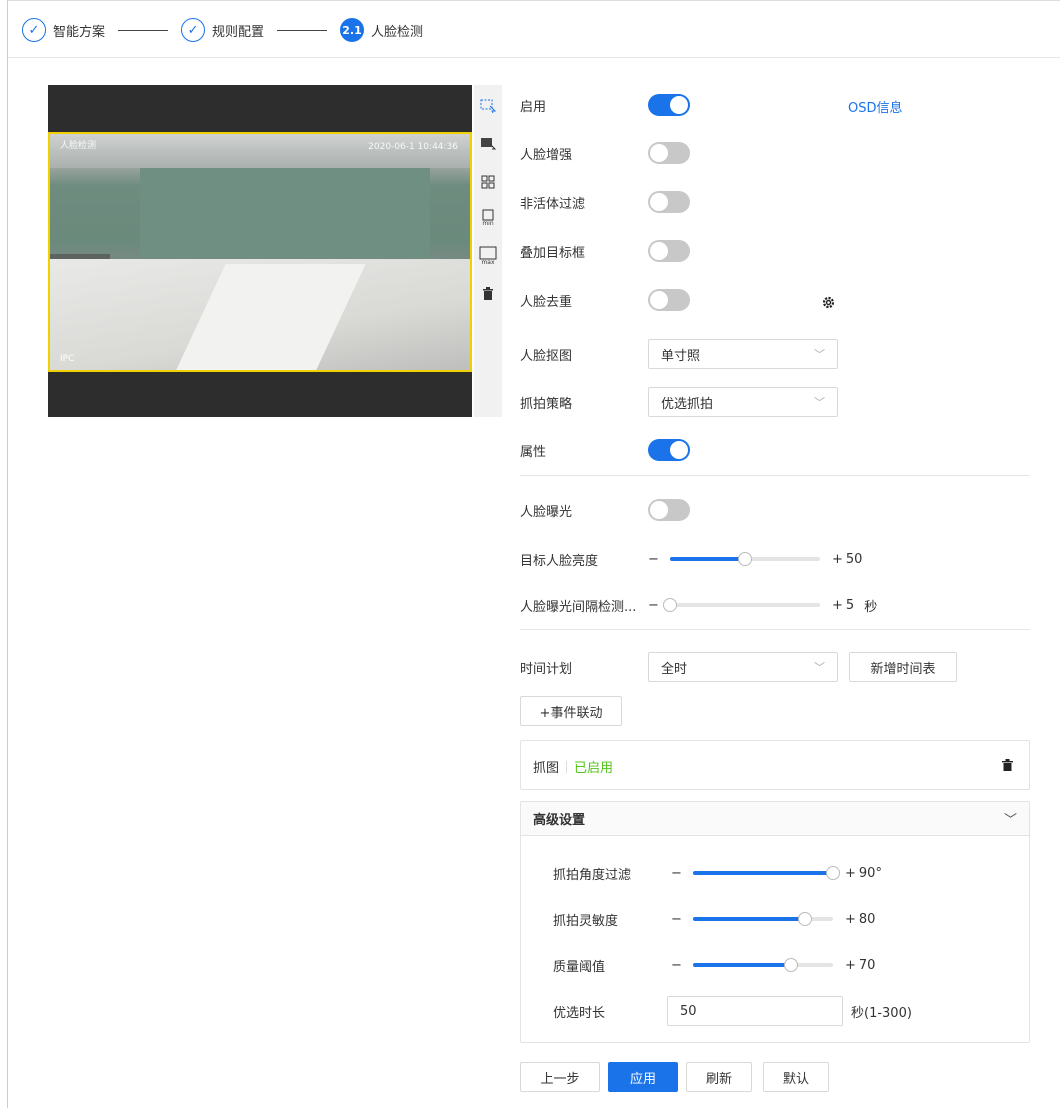 The image size is (1060, 1108). I want to click on action-bar: 上一步 应用 刷新 默认, so click(674, 1077).